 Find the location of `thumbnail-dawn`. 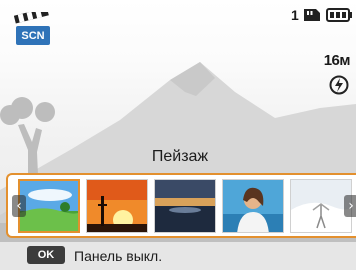

thumbnail-dawn is located at coordinates (185, 206).